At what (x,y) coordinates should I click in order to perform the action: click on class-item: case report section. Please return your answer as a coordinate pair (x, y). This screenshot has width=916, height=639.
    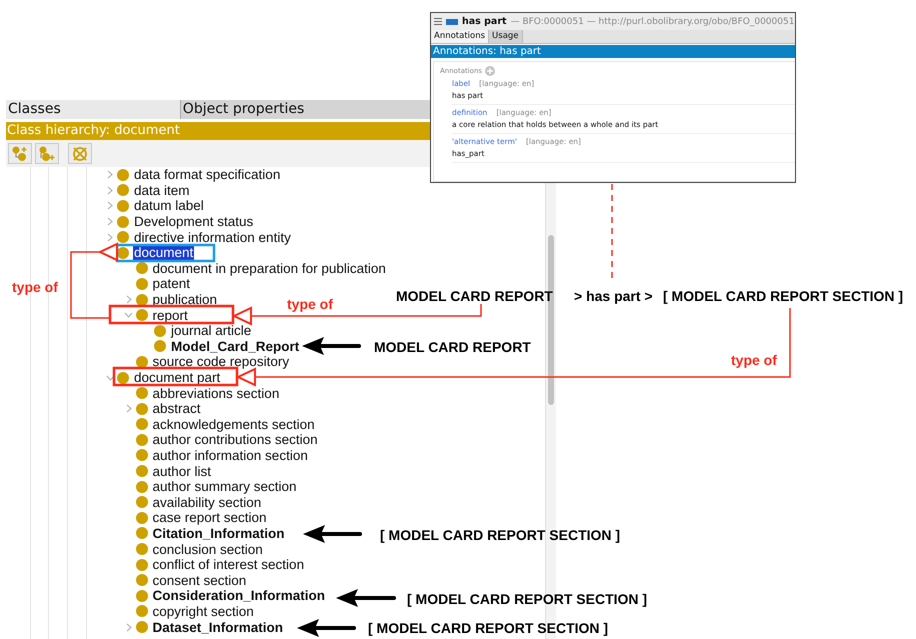
    Looking at the image, I should click on (210, 518).